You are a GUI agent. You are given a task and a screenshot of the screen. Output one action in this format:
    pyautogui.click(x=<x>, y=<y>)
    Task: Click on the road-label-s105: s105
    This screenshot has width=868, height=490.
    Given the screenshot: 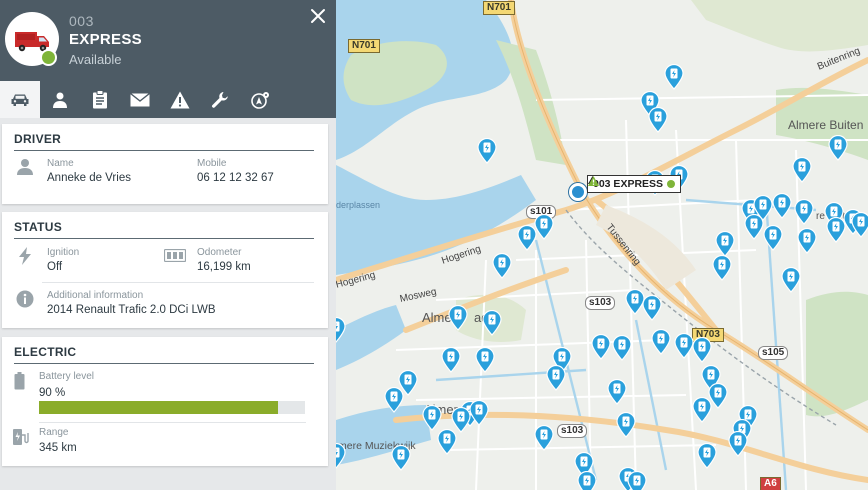 What is the action you would take?
    pyautogui.click(x=773, y=353)
    